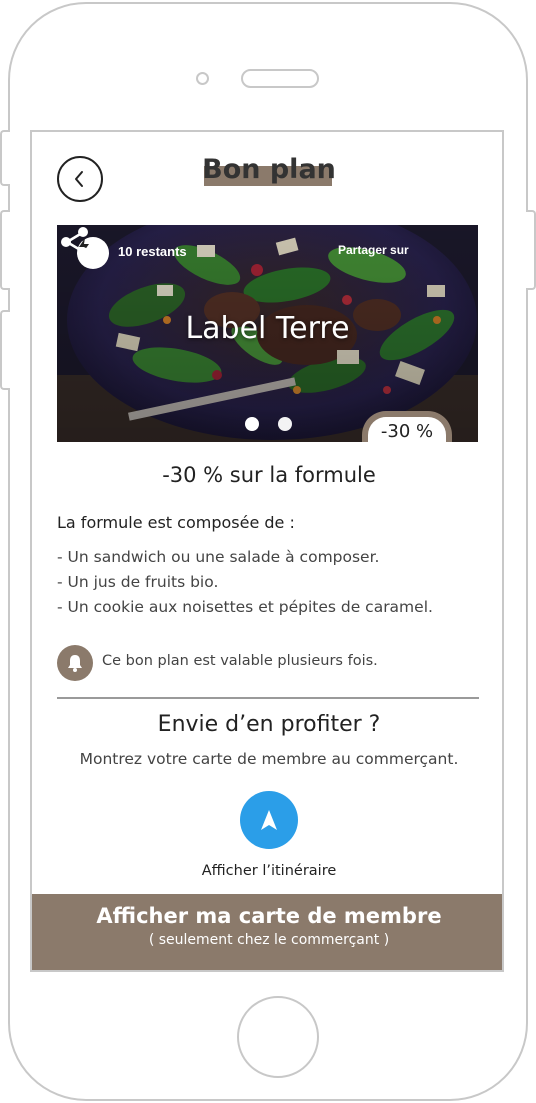 This screenshot has width=536, height=1103. Describe the element at coordinates (269, 169) in the screenshot. I see `page-title: Bon plan` at that location.